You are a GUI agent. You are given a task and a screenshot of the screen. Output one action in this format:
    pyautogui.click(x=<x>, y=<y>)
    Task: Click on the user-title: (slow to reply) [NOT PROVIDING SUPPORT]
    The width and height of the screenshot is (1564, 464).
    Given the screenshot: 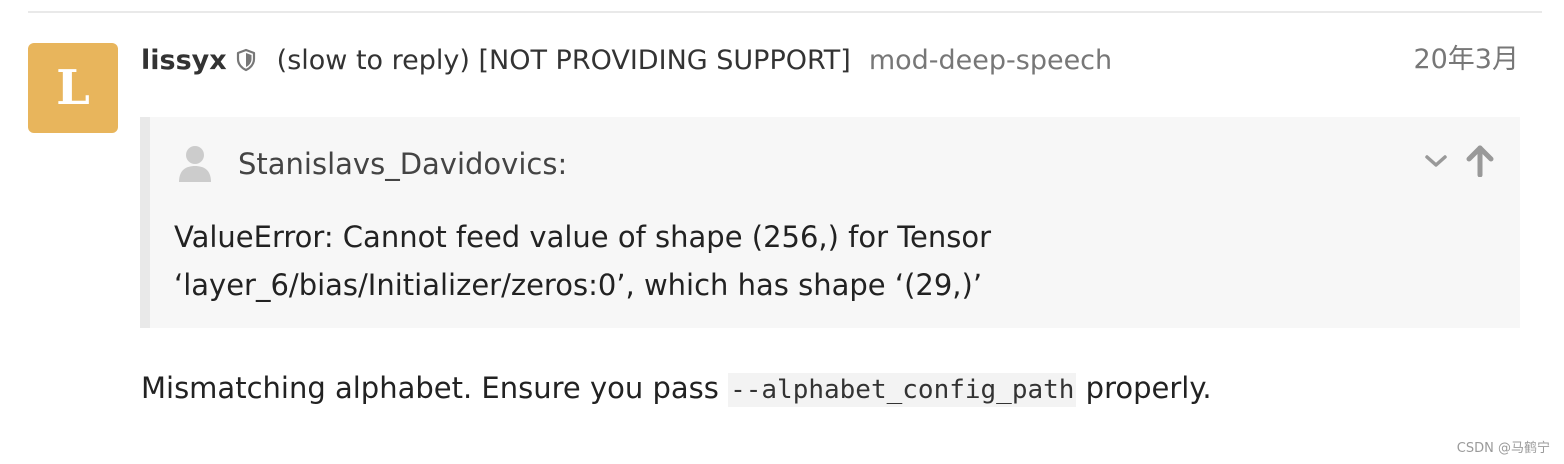 What is the action you would take?
    pyautogui.click(x=563, y=60)
    